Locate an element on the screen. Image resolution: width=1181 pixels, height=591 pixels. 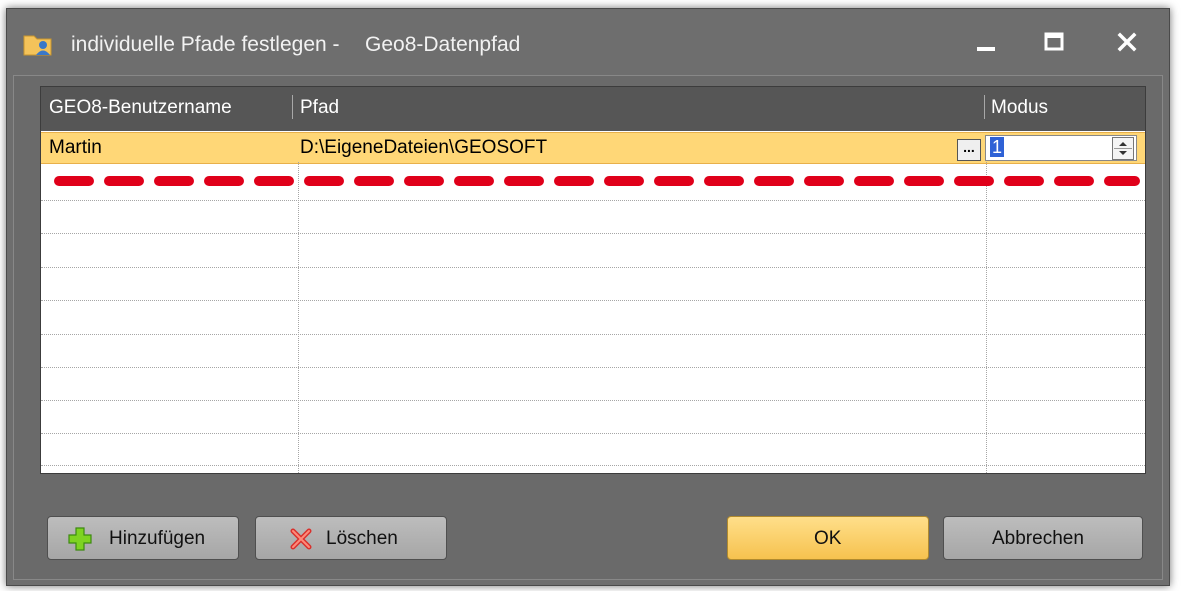
modus-stepper: 1 is located at coordinates (1061, 148).